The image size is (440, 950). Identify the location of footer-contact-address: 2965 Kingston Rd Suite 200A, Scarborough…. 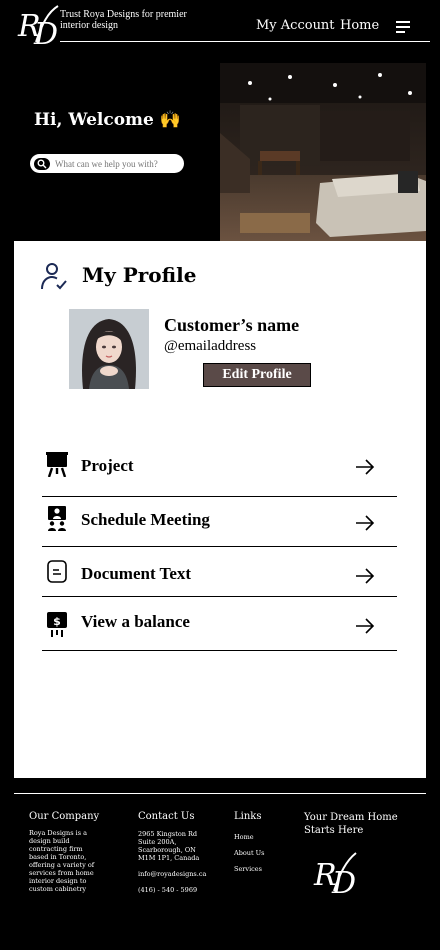
(169, 846).